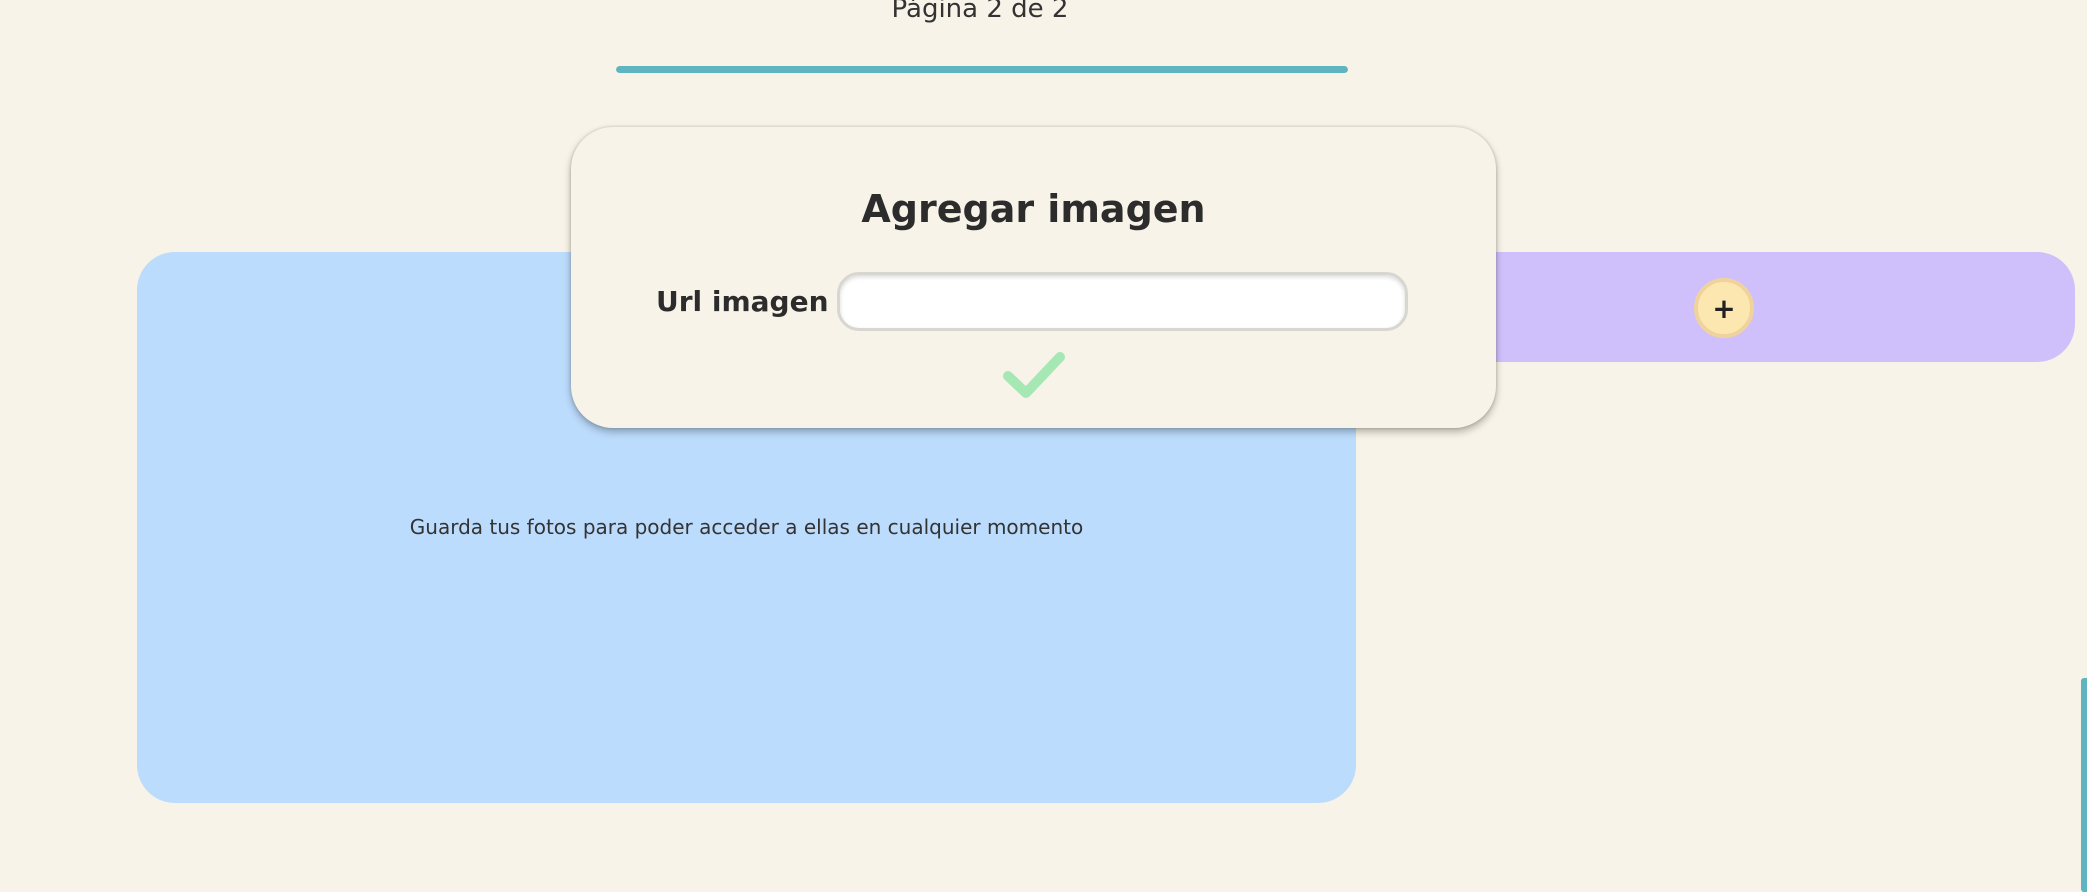  What do you see at coordinates (1033, 209) in the screenshot?
I see `modal-title: Agregar imagen` at bounding box center [1033, 209].